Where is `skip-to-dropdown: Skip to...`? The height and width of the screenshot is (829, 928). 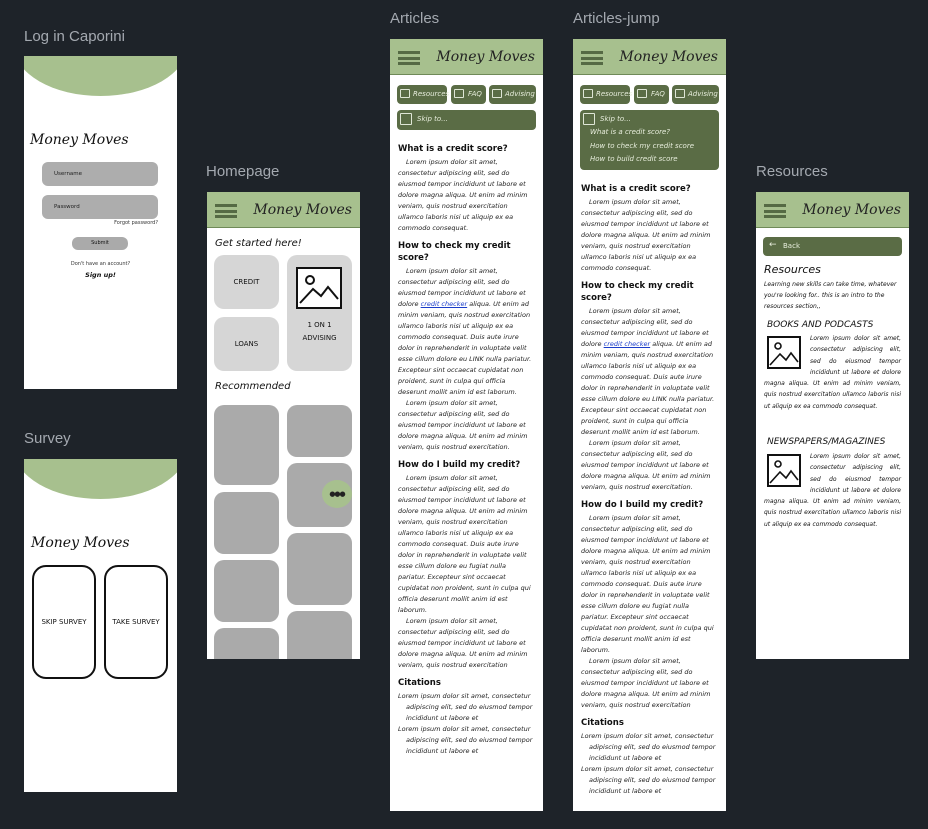 skip-to-dropdown: Skip to... is located at coordinates (466, 120).